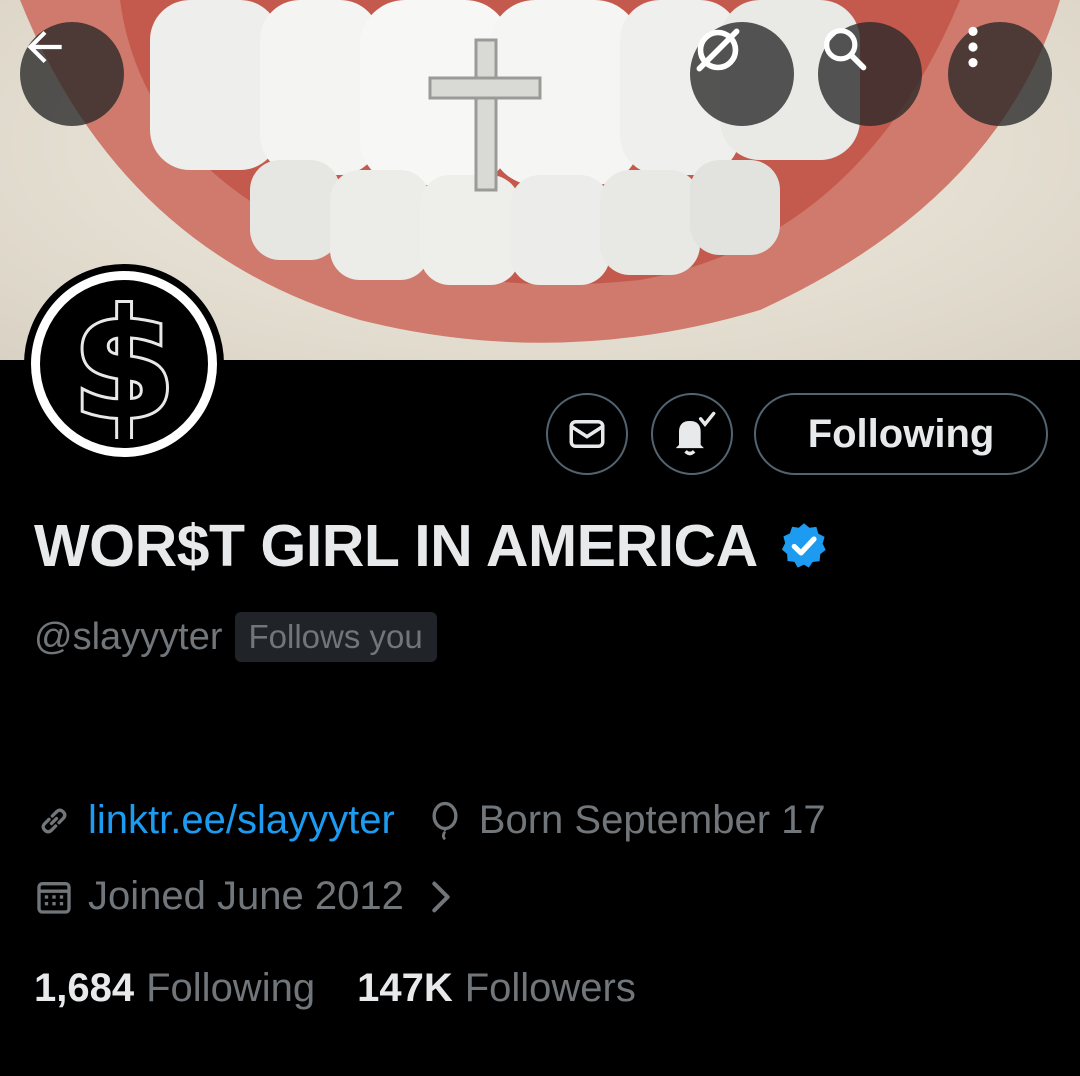 This screenshot has height=1076, width=1080. Describe the element at coordinates (396, 546) in the screenshot. I see `display-name: WOR$T GIRL IN AMERICA` at that location.